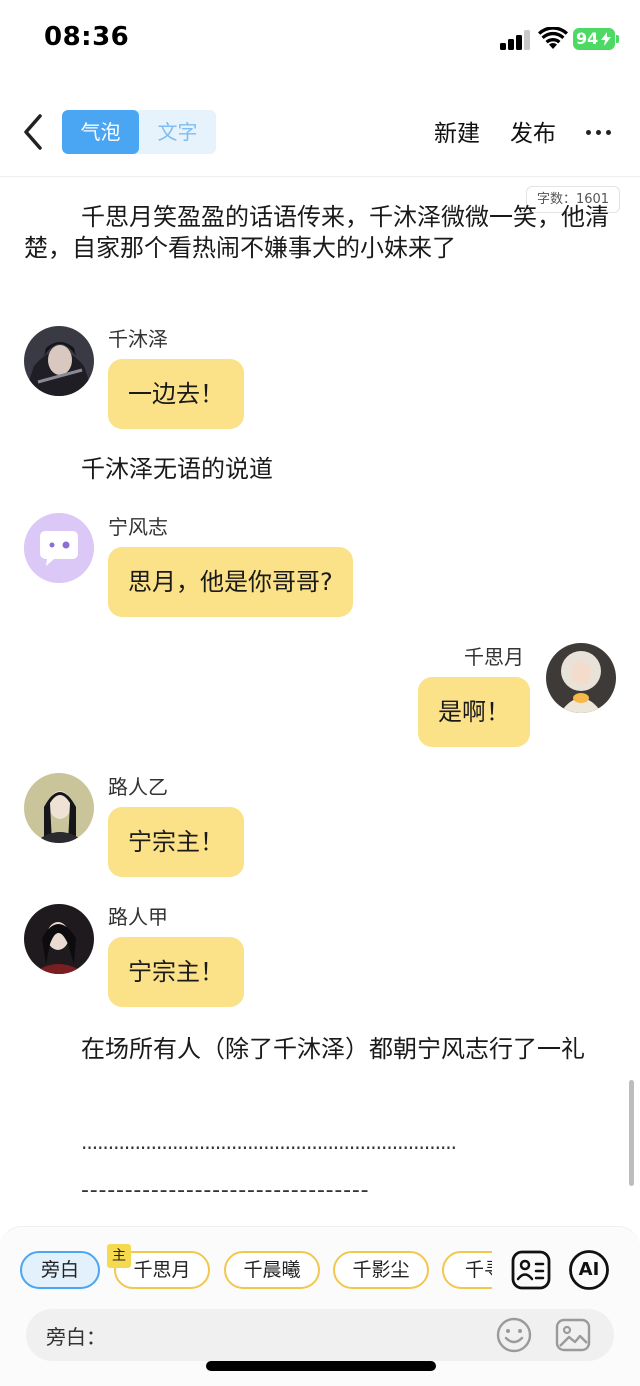 This screenshot has width=640, height=1386. What do you see at coordinates (381, 1270) in the screenshot?
I see `role-chip-qian-ying-chen: 千影尘` at bounding box center [381, 1270].